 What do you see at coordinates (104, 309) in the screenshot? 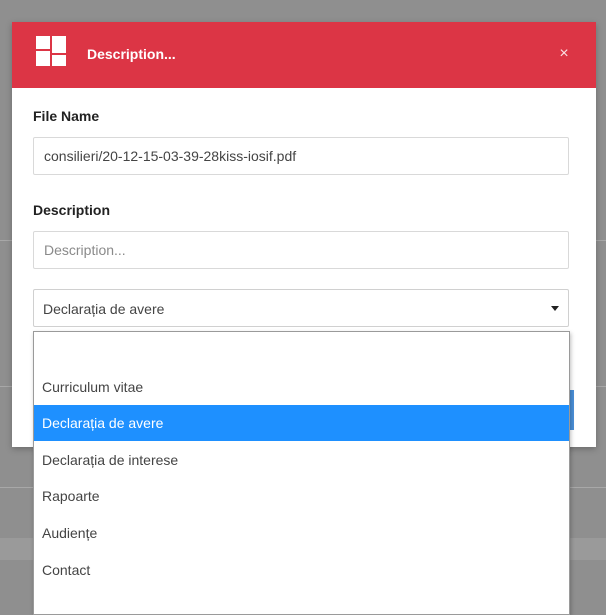
I see `category-select-value: Declarația de avere` at bounding box center [104, 309].